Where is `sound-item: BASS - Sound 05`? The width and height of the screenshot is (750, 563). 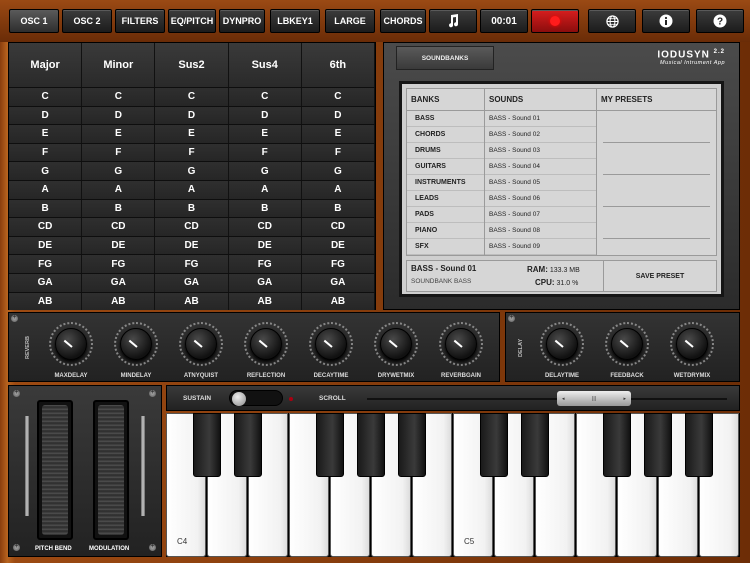
sound-item: BASS - Sound 05 is located at coordinates (540, 183).